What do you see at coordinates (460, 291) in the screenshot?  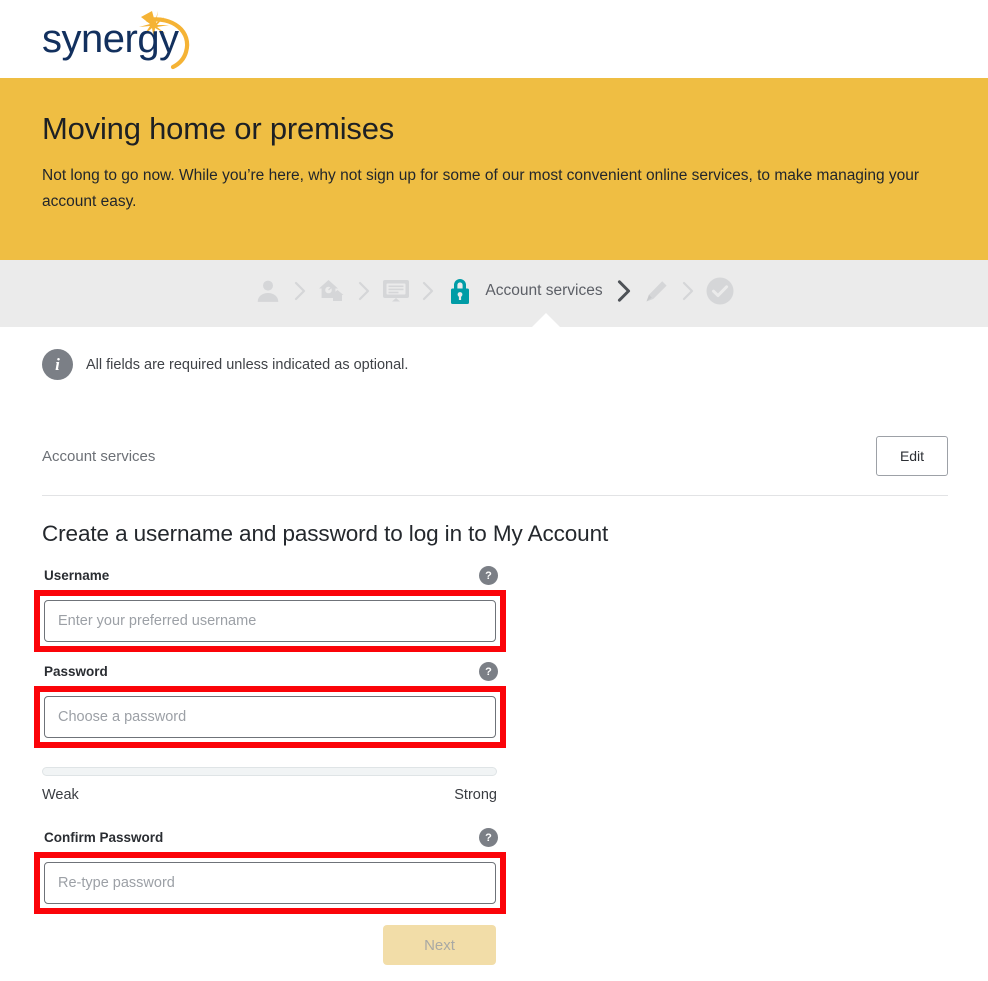 I see `lock-icon` at bounding box center [460, 291].